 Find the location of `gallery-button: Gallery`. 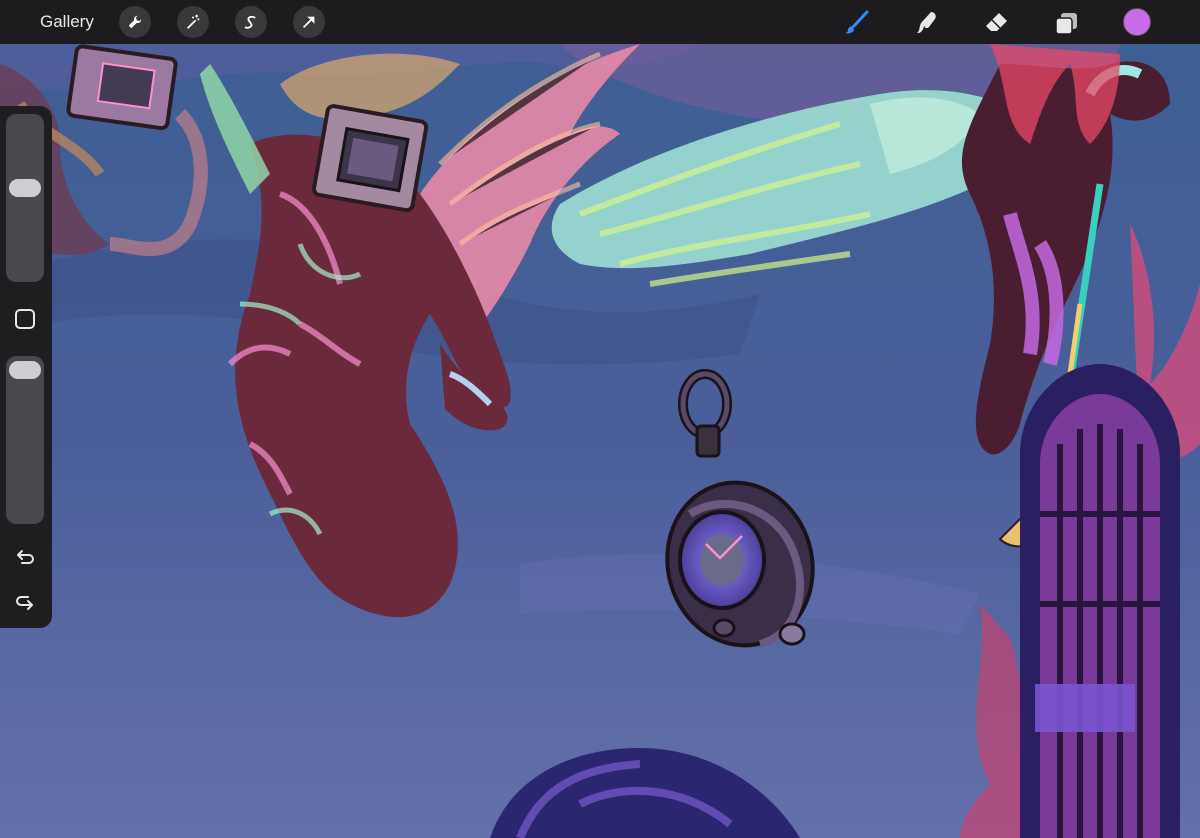

gallery-button: Gallery is located at coordinates (67, 22).